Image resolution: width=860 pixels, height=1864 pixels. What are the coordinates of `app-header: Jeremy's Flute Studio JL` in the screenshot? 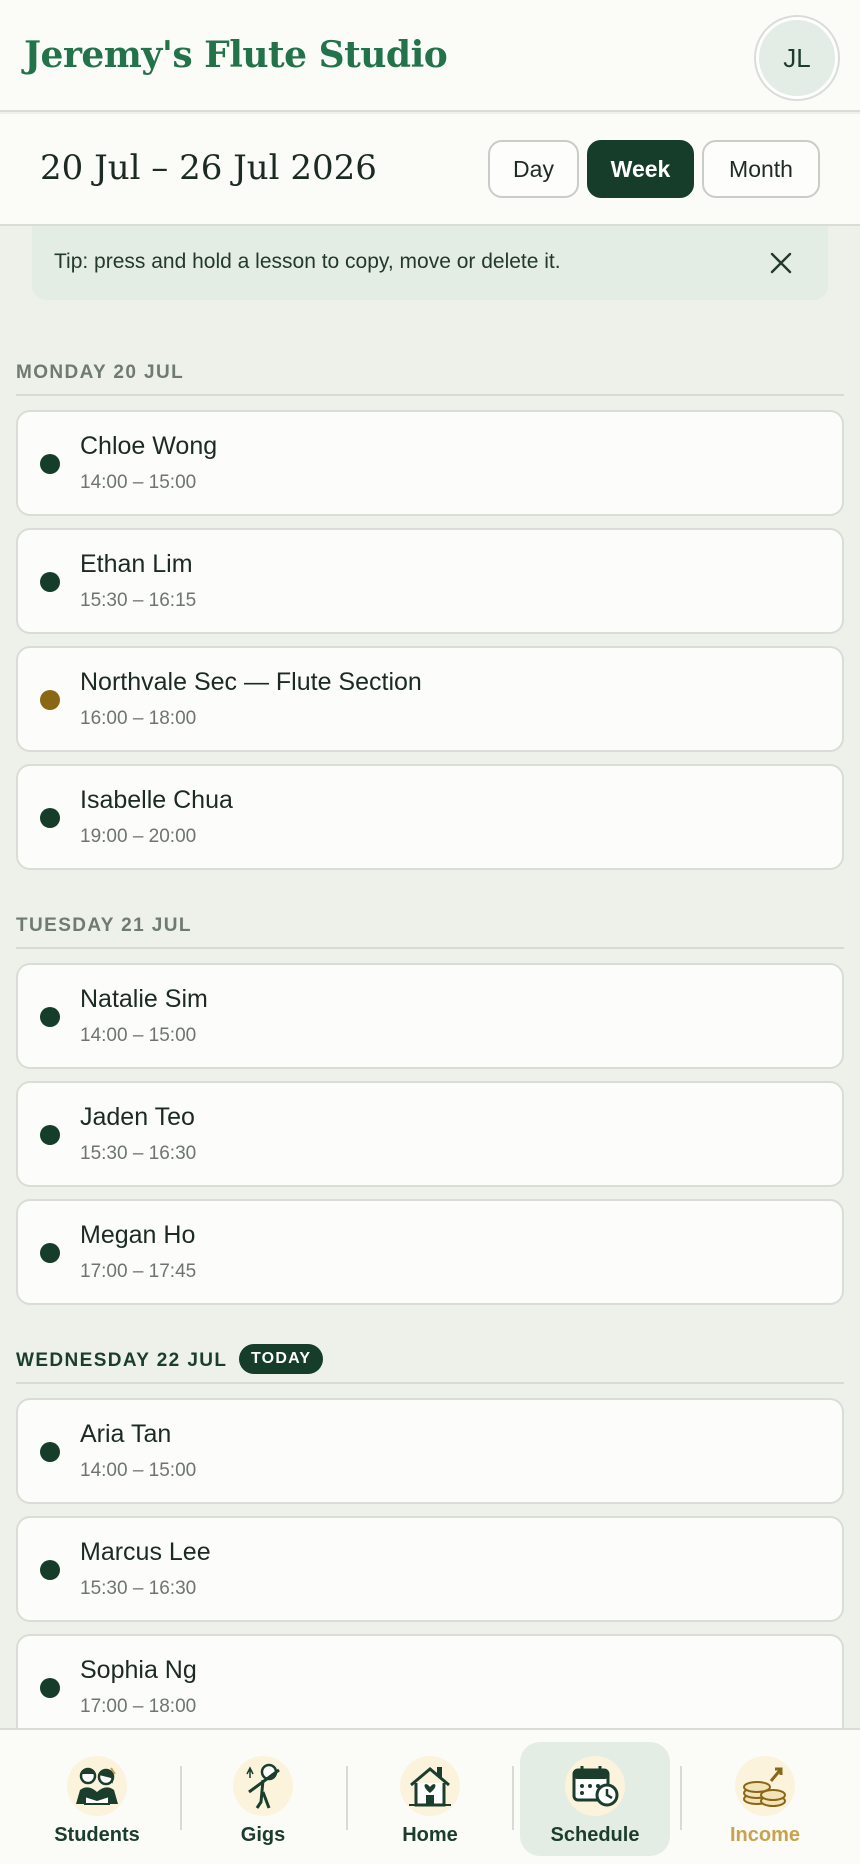 It's located at (430, 56).